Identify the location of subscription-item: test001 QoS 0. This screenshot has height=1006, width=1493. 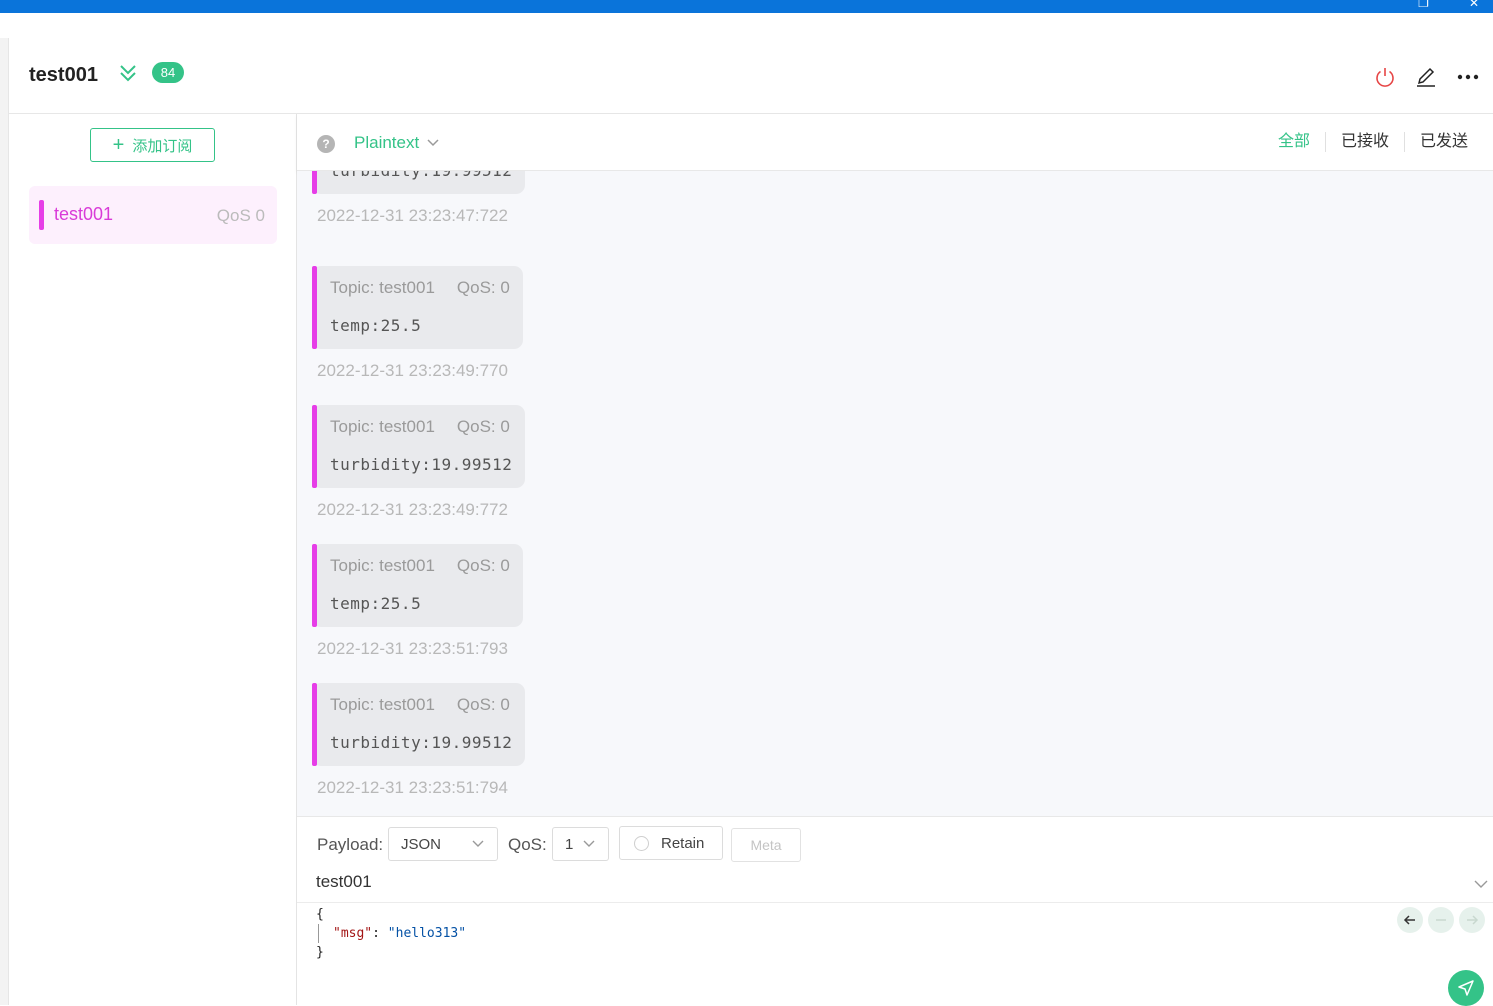
(153, 215).